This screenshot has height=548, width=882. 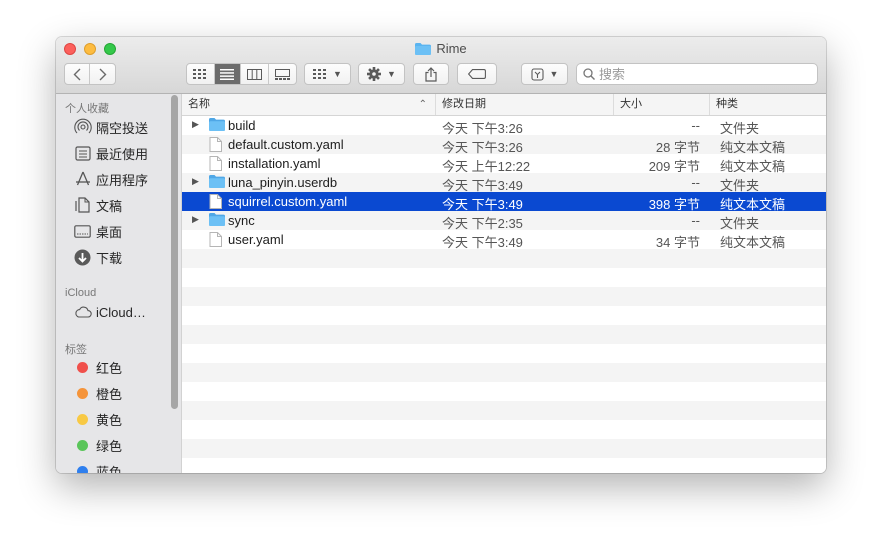 What do you see at coordinates (174, 252) in the screenshot?
I see `sidebar-scrollbar` at bounding box center [174, 252].